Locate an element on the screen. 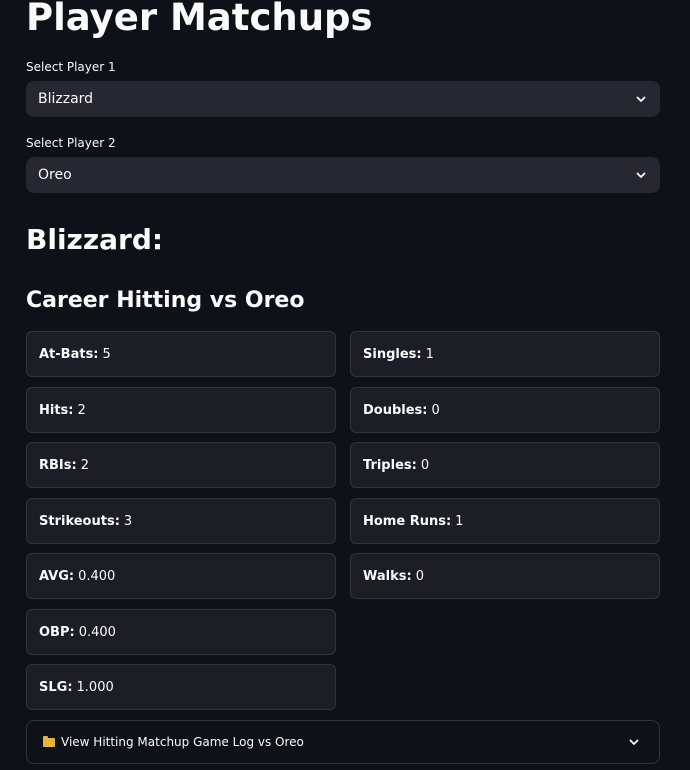  player-heading: Blizzard: is located at coordinates (95, 239).